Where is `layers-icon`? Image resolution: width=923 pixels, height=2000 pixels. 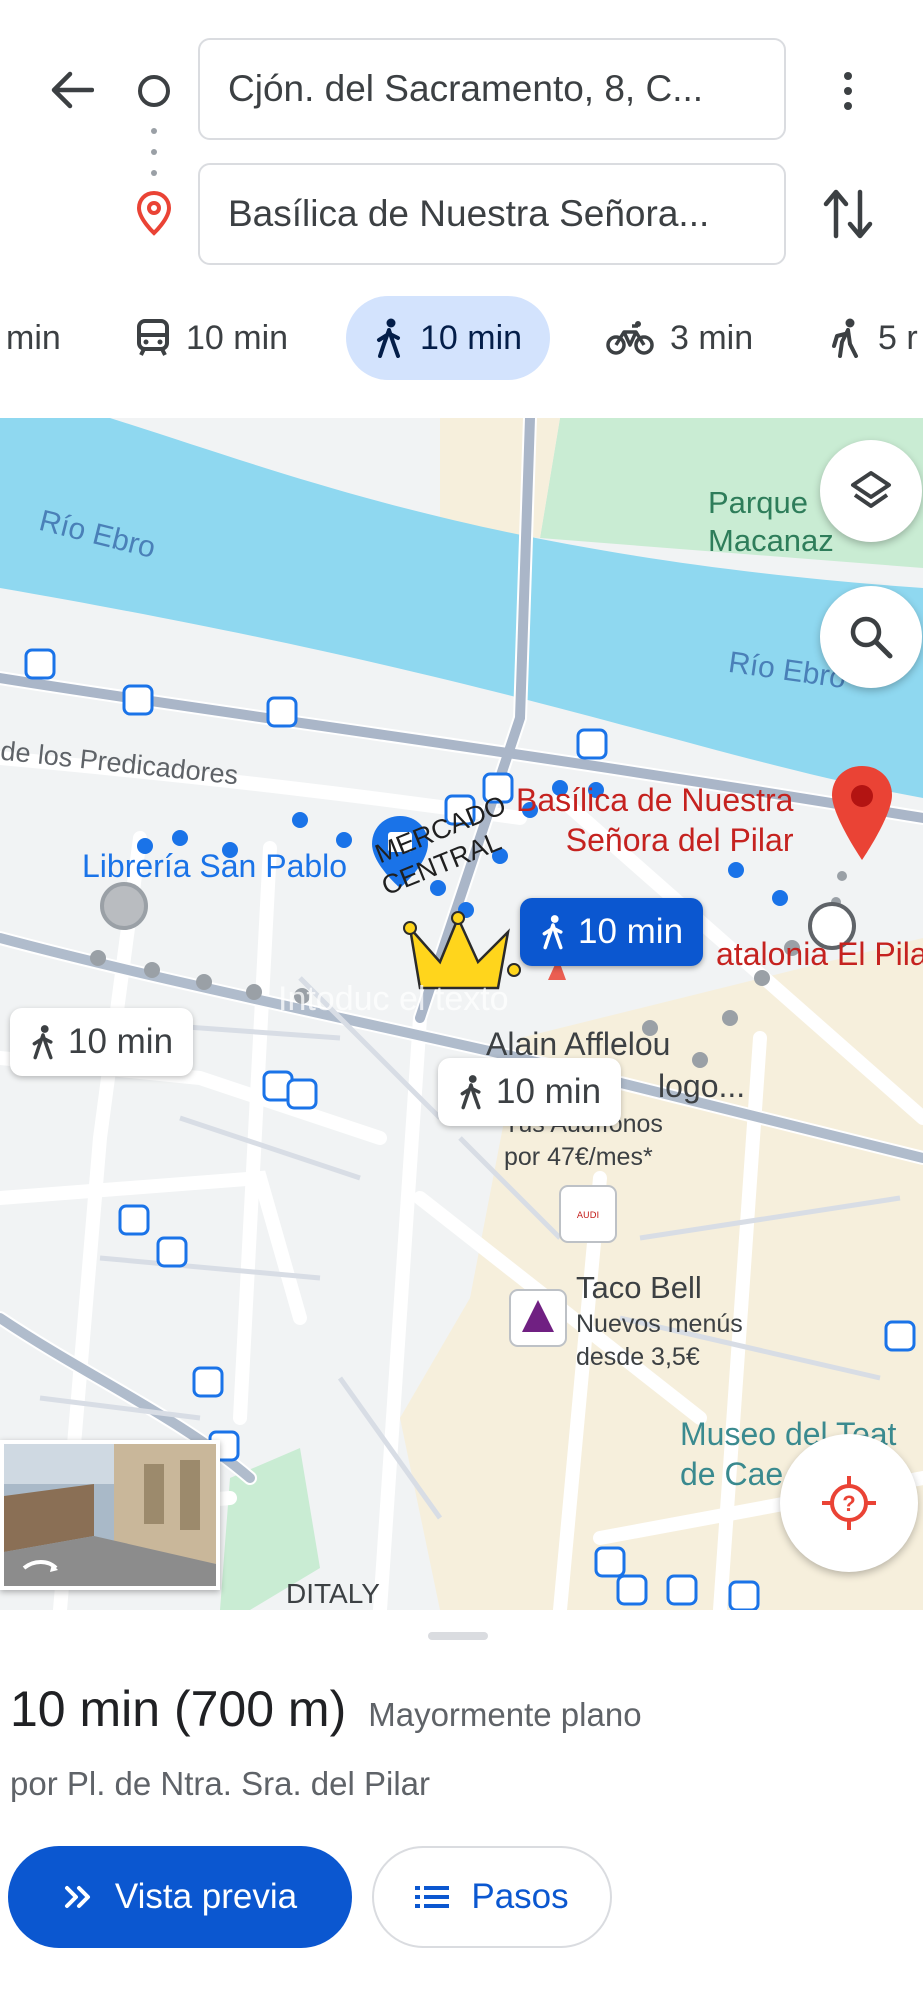
layers-icon is located at coordinates (871, 489).